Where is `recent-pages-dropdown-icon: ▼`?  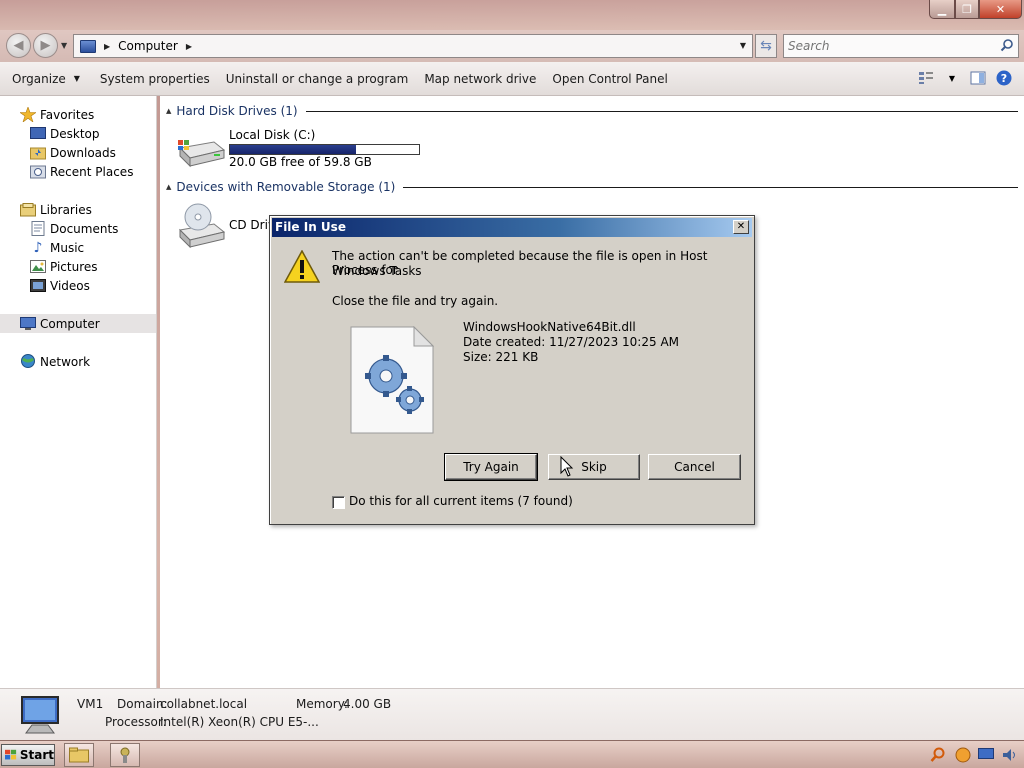
recent-pages-dropdown-icon: ▼ is located at coordinates (64, 45).